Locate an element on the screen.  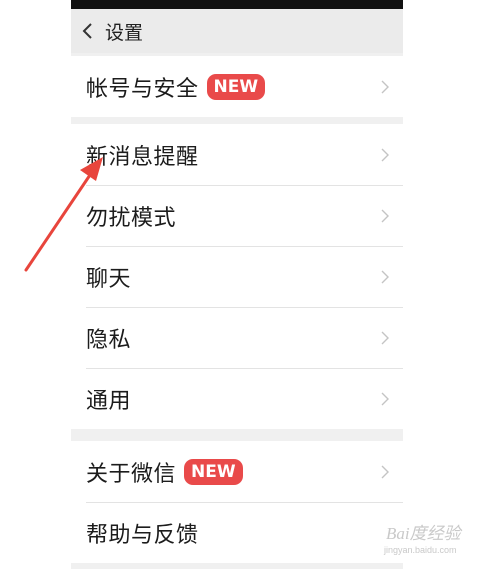
settings-item-new-message-alerts: 新消息提醒 is located at coordinates (237, 154).